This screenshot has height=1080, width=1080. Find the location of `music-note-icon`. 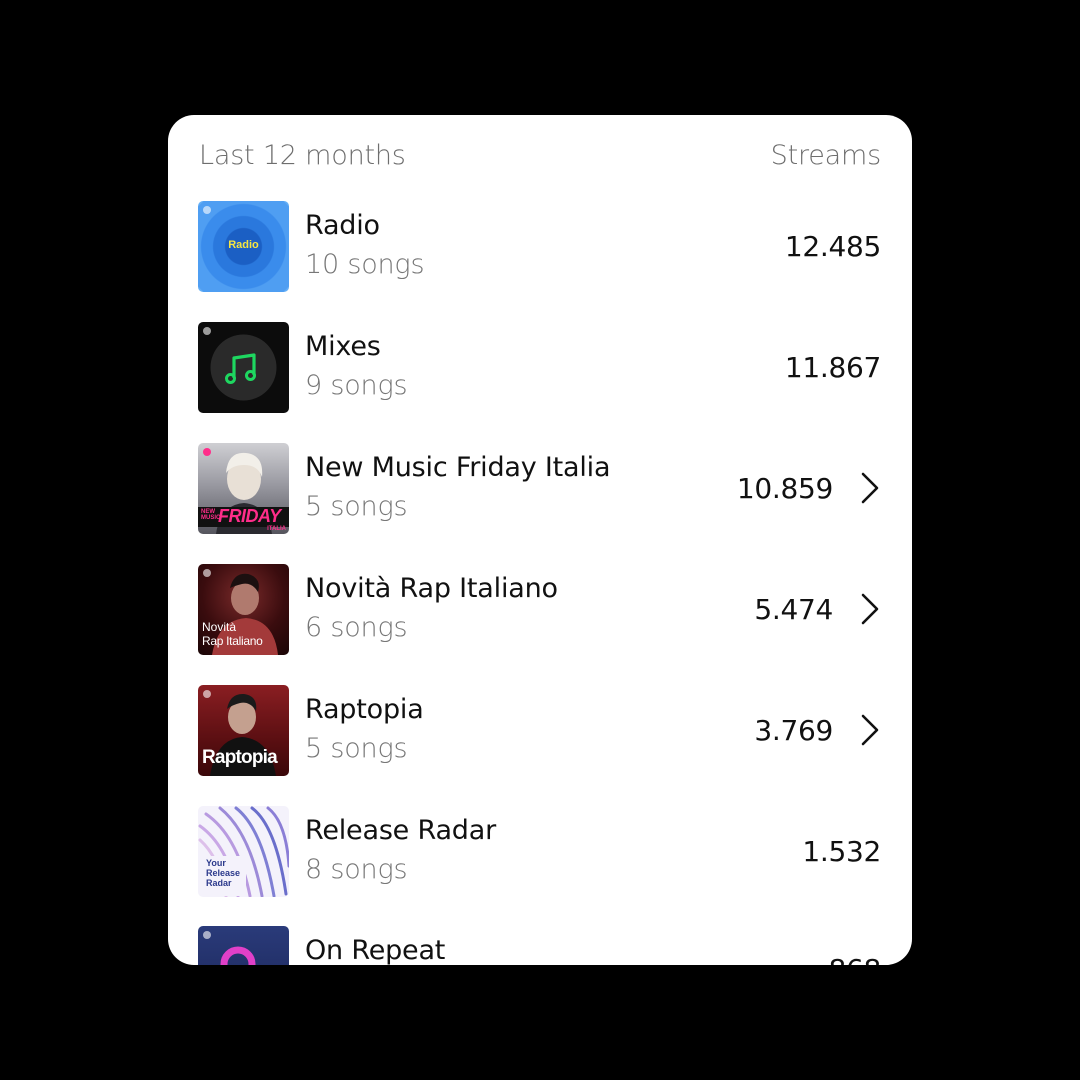

music-note-icon is located at coordinates (243, 367).